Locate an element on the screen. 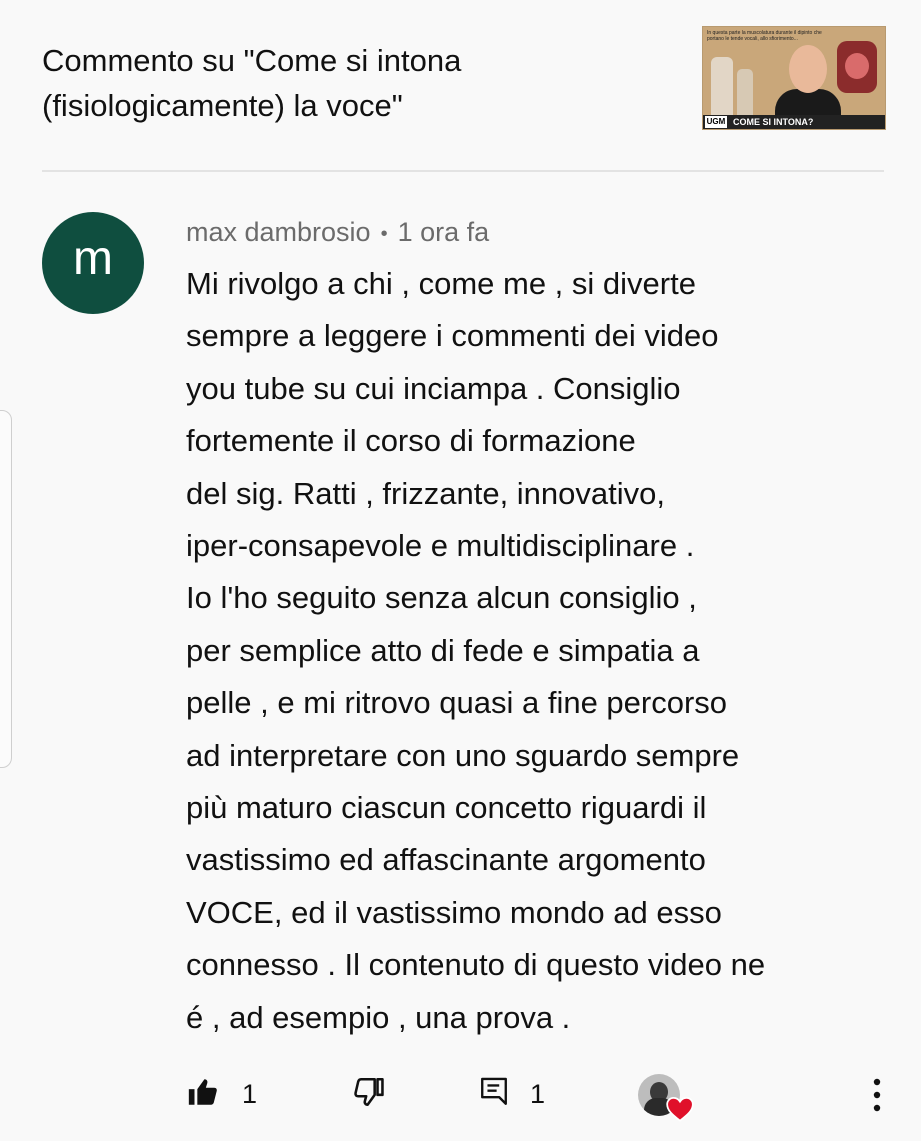 This screenshot has height=1141, width=921. like-count: 1 is located at coordinates (250, 1093).